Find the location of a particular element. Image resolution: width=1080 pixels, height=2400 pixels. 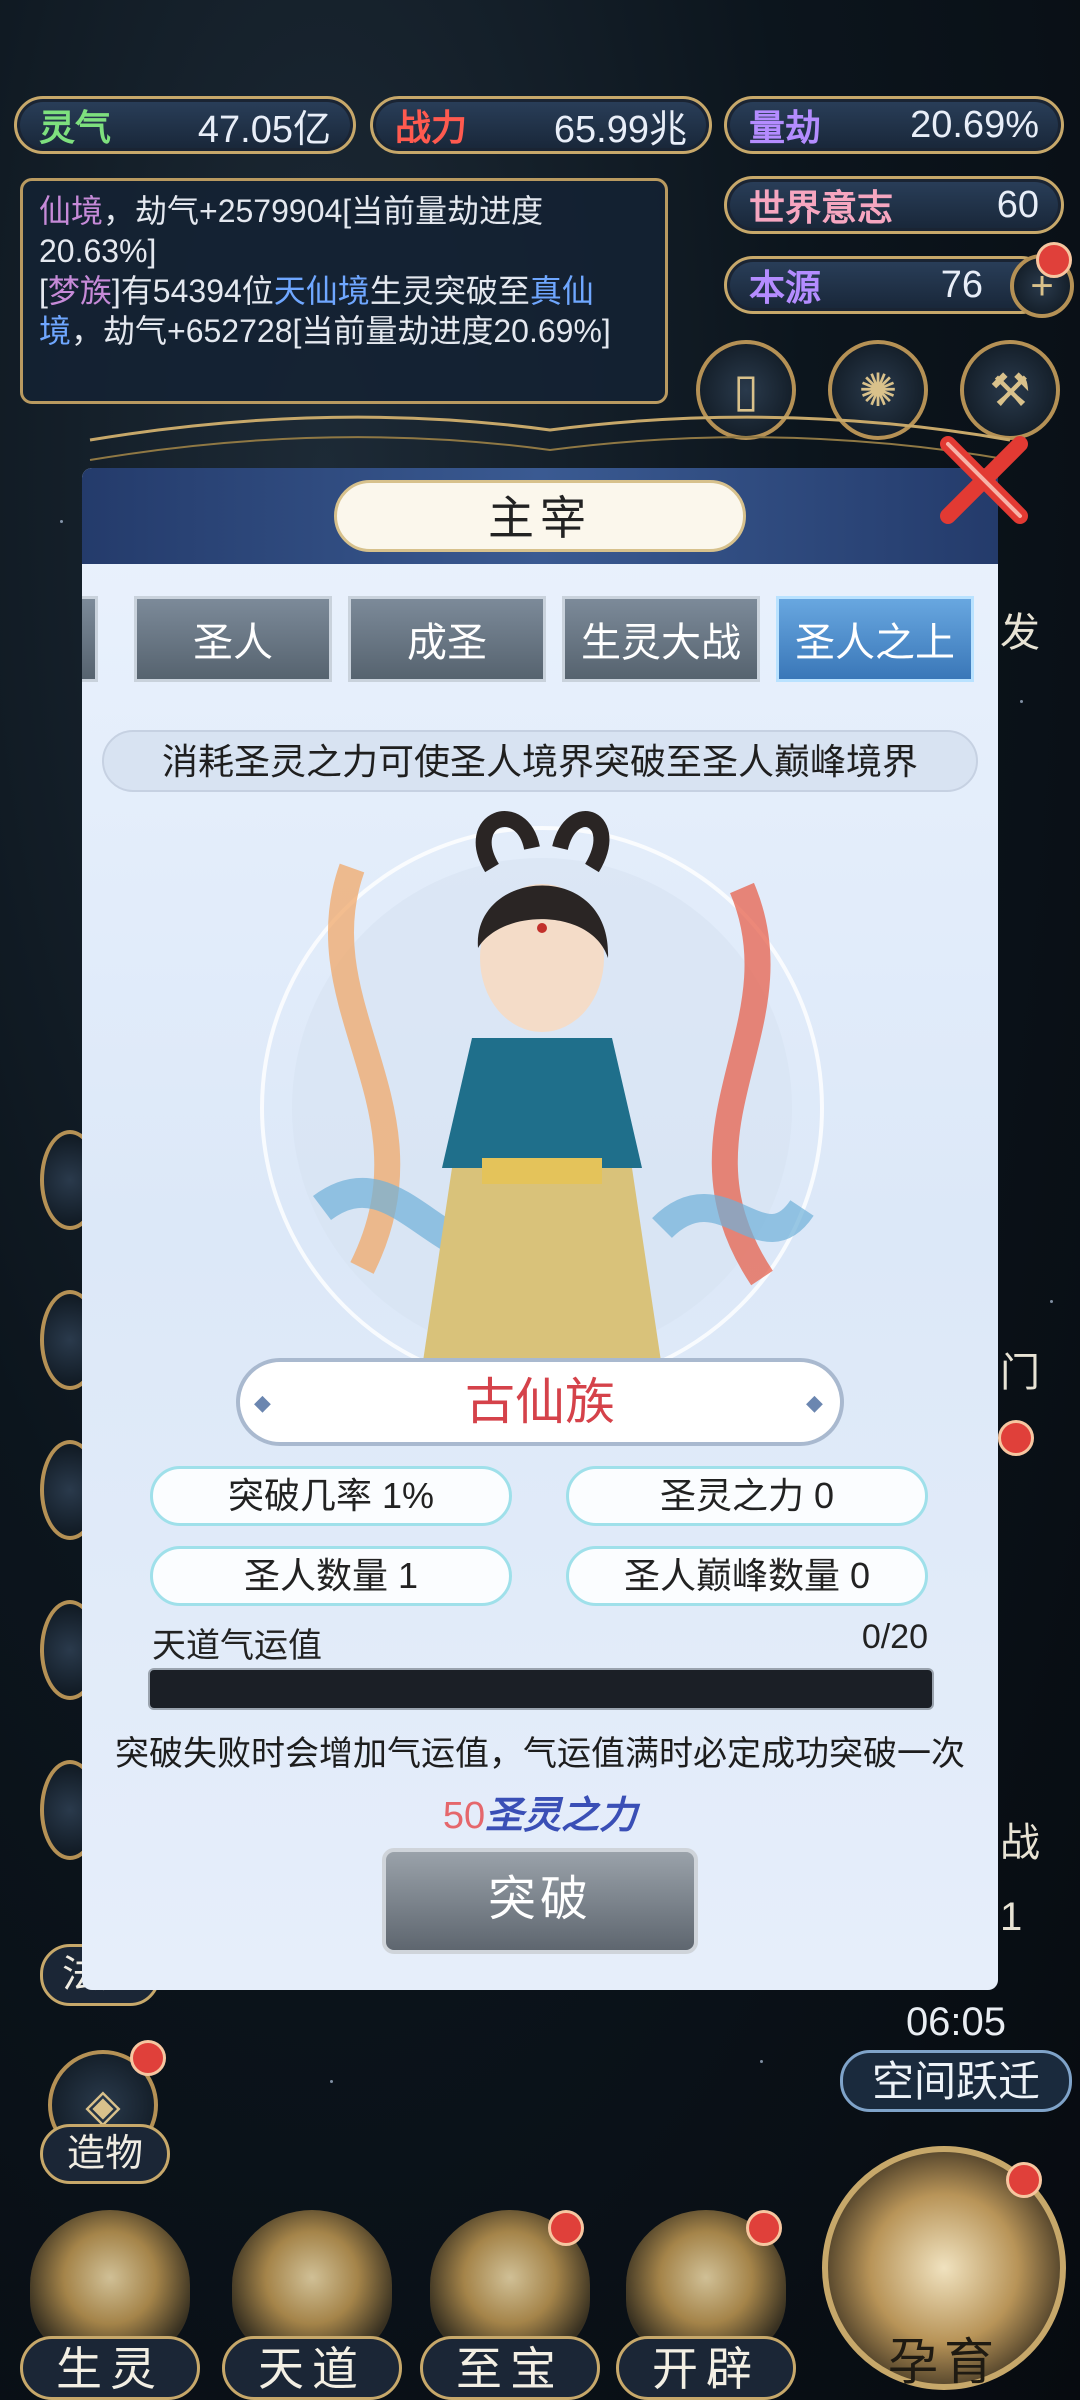

tab-sheng-ren: 圣人 is located at coordinates (233, 639).